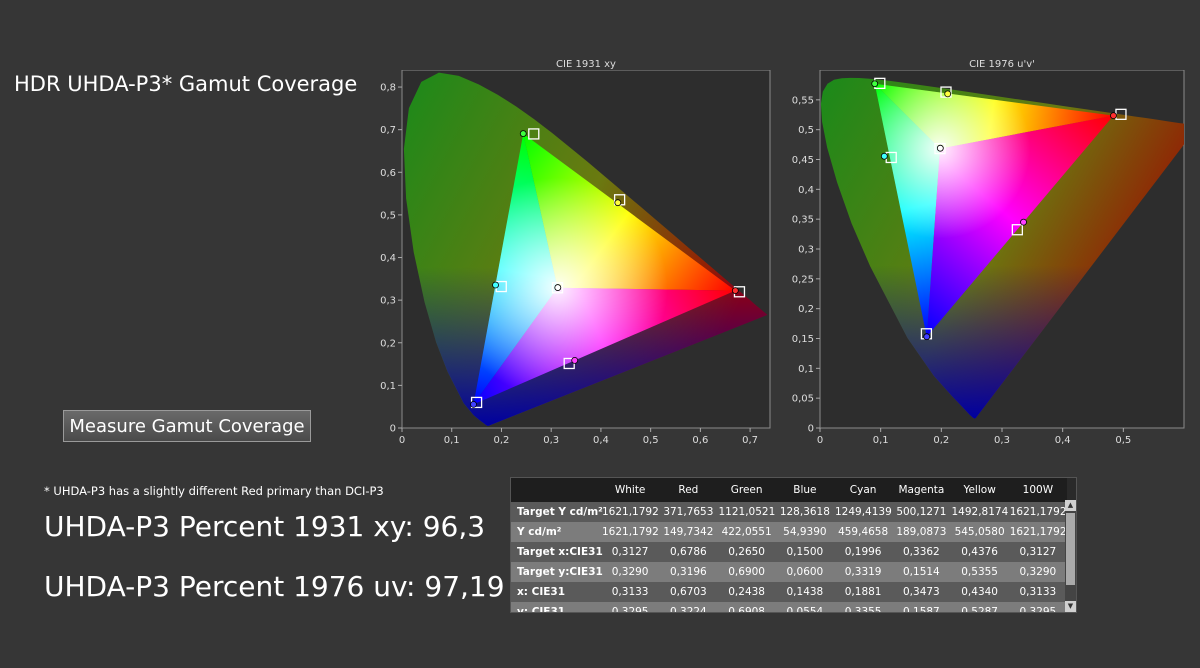 The image size is (1200, 668). I want to click on table-cell: 0,5287, so click(979, 607).